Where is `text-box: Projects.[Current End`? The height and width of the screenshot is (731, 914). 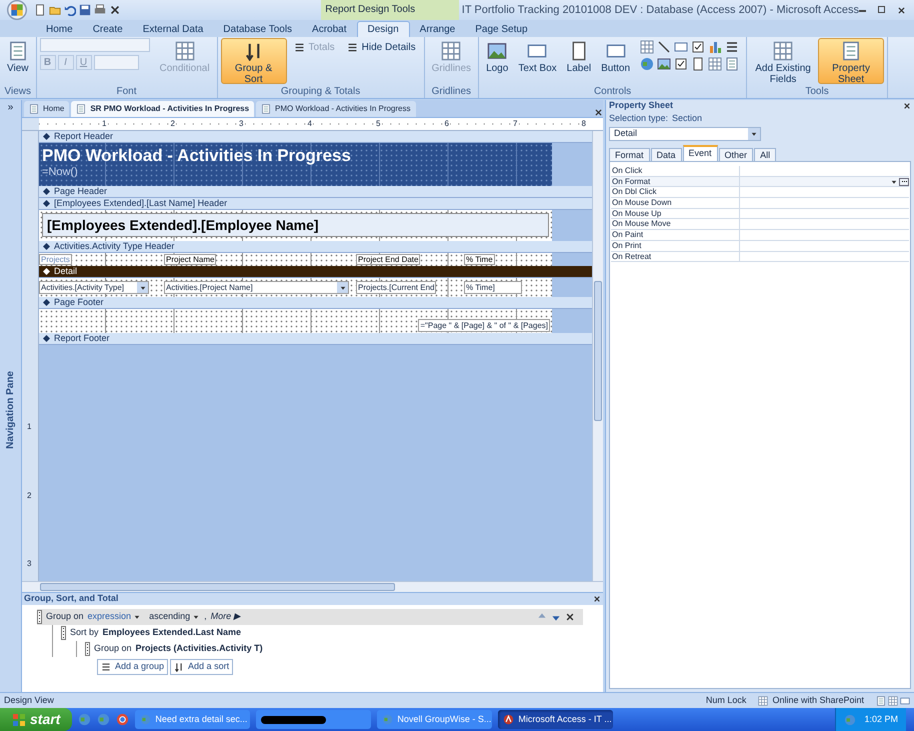
text-box: Projects.[Current End is located at coordinates (396, 287).